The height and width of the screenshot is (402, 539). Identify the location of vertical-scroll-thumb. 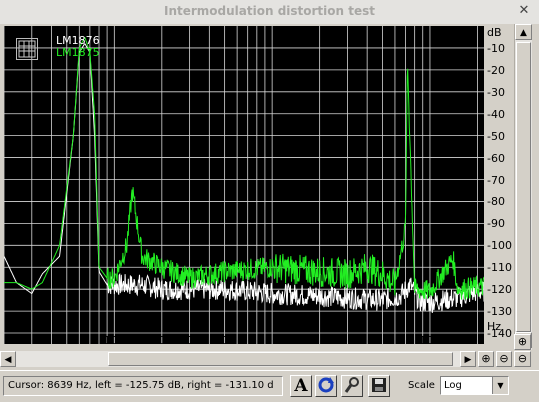
(523, 187).